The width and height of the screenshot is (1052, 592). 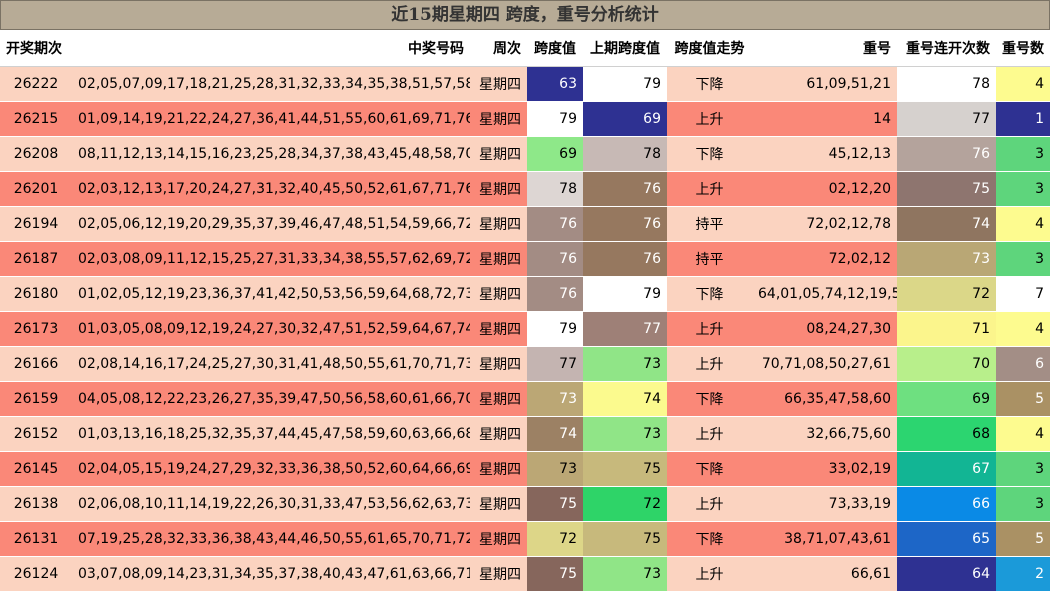 What do you see at coordinates (824, 119) in the screenshot?
I see `repeat-numbers-cell: 14` at bounding box center [824, 119].